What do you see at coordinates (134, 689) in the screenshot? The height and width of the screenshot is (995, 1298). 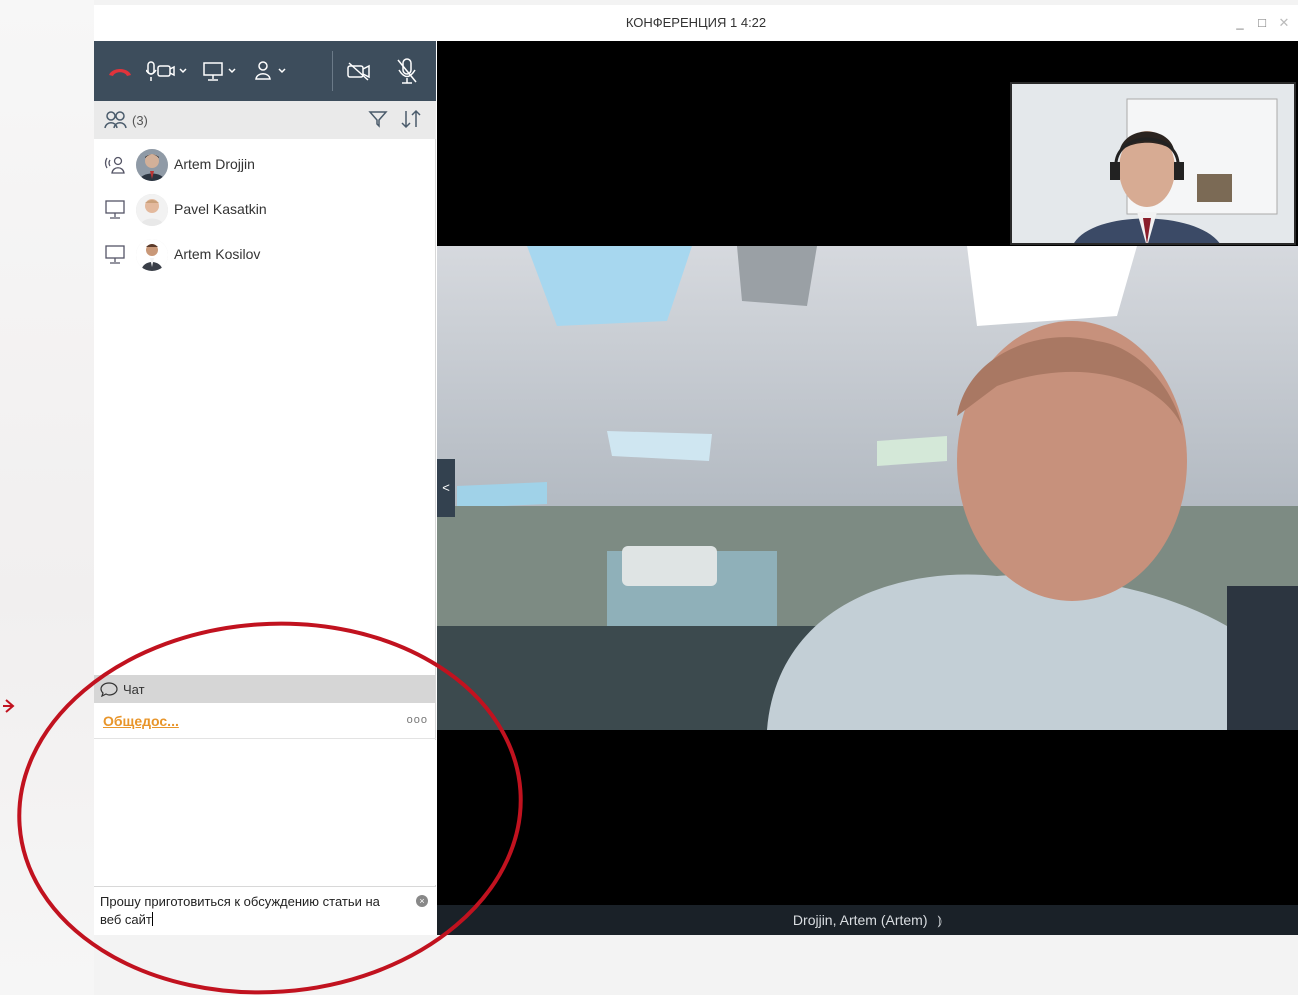 I see `chat-header-label: Чат` at bounding box center [134, 689].